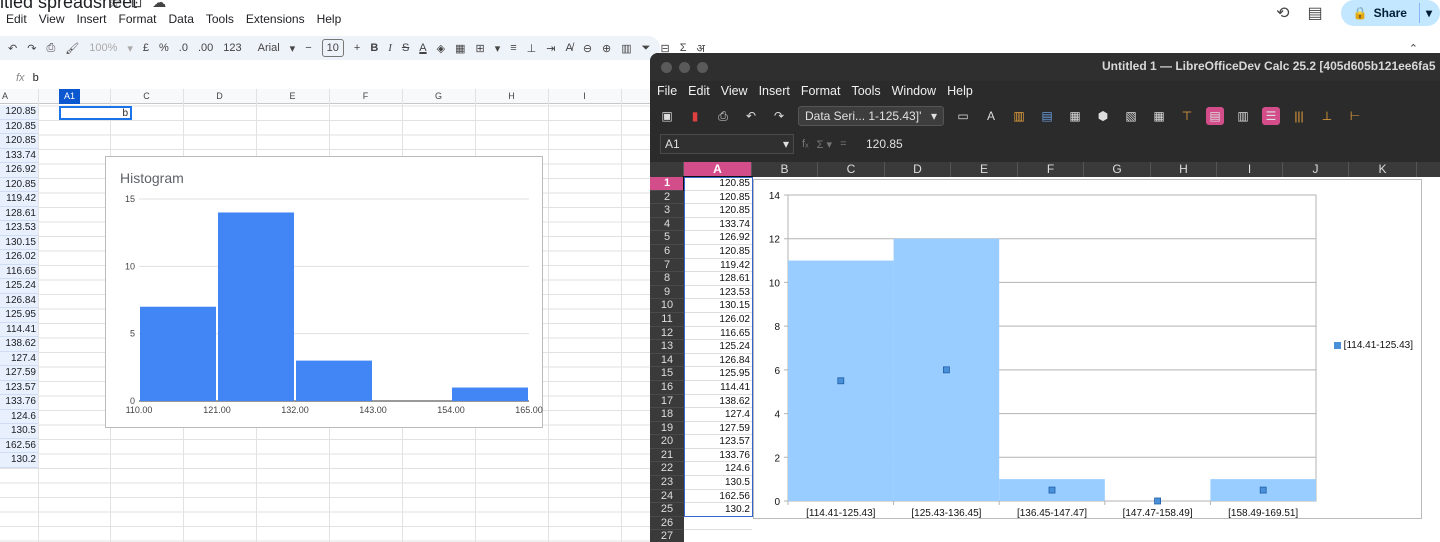 The height and width of the screenshot is (542, 1440). What do you see at coordinates (181, 19) in the screenshot?
I see `menu-data: Data` at bounding box center [181, 19].